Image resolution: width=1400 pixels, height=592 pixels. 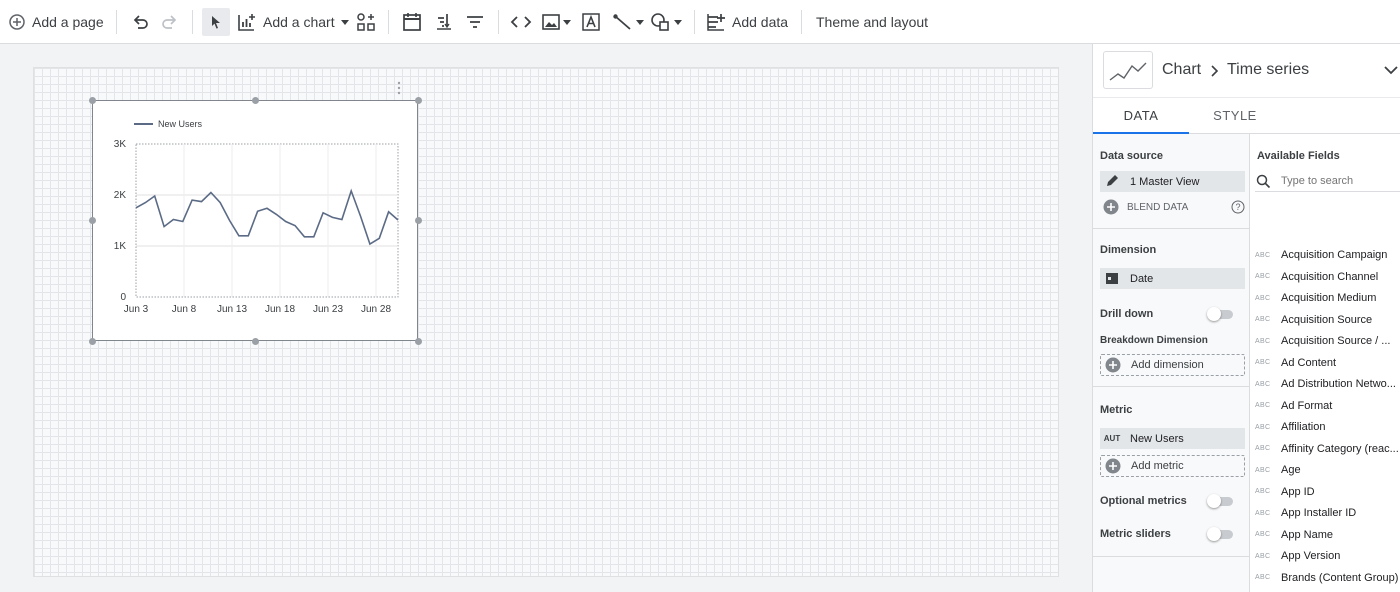 What do you see at coordinates (1305, 513) in the screenshot?
I see `field-item: ABC App Installer ID` at bounding box center [1305, 513].